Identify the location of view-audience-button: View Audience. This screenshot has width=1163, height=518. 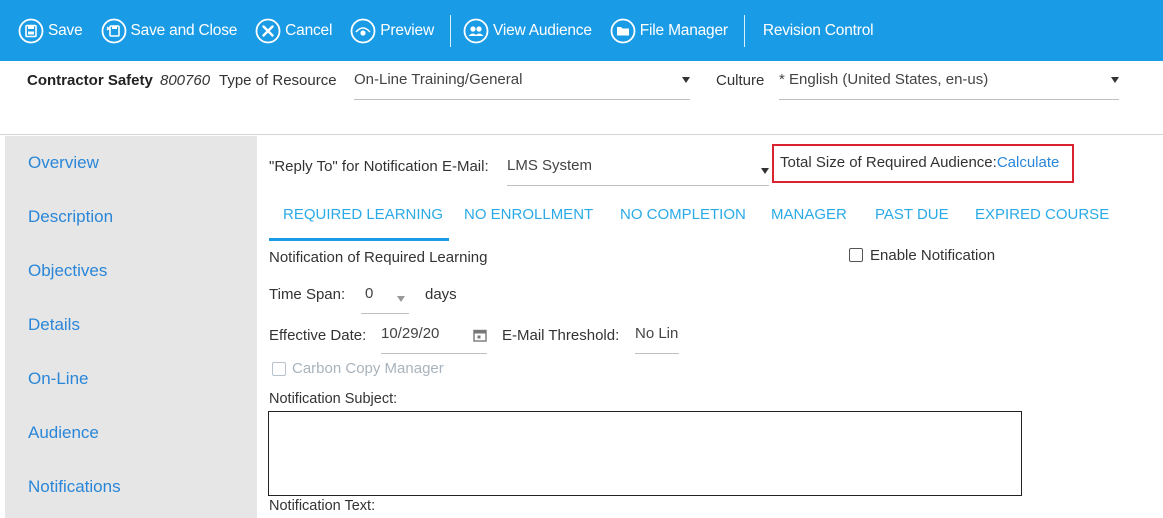
(530, 30).